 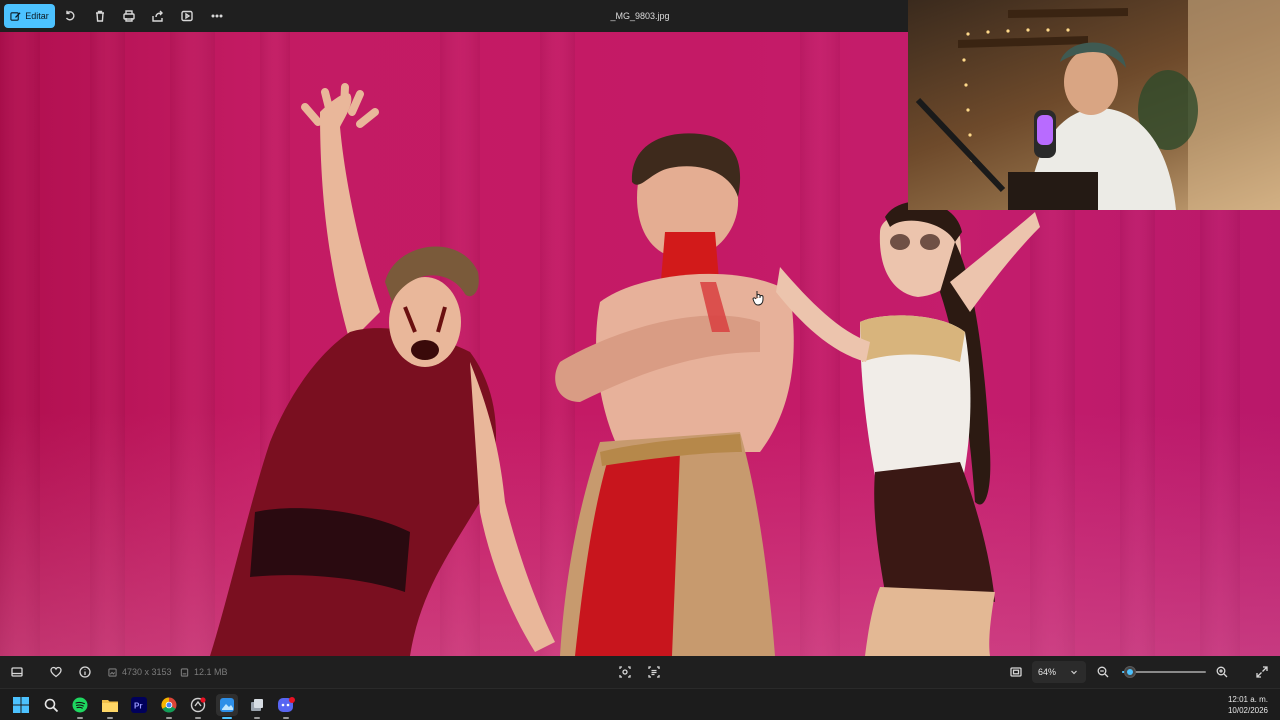 What do you see at coordinates (1074, 672) in the screenshot?
I see `chevron-down-icon` at bounding box center [1074, 672].